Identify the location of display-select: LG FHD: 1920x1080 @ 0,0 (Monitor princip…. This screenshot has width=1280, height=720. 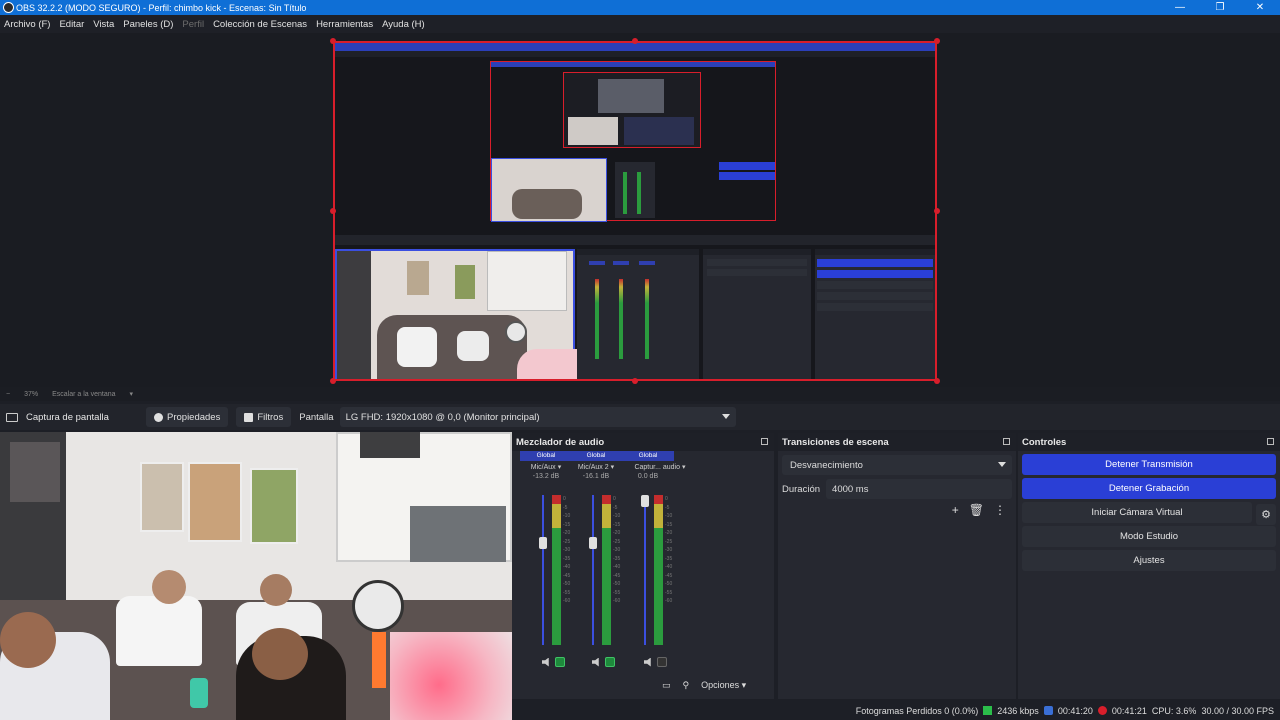
(537, 417).